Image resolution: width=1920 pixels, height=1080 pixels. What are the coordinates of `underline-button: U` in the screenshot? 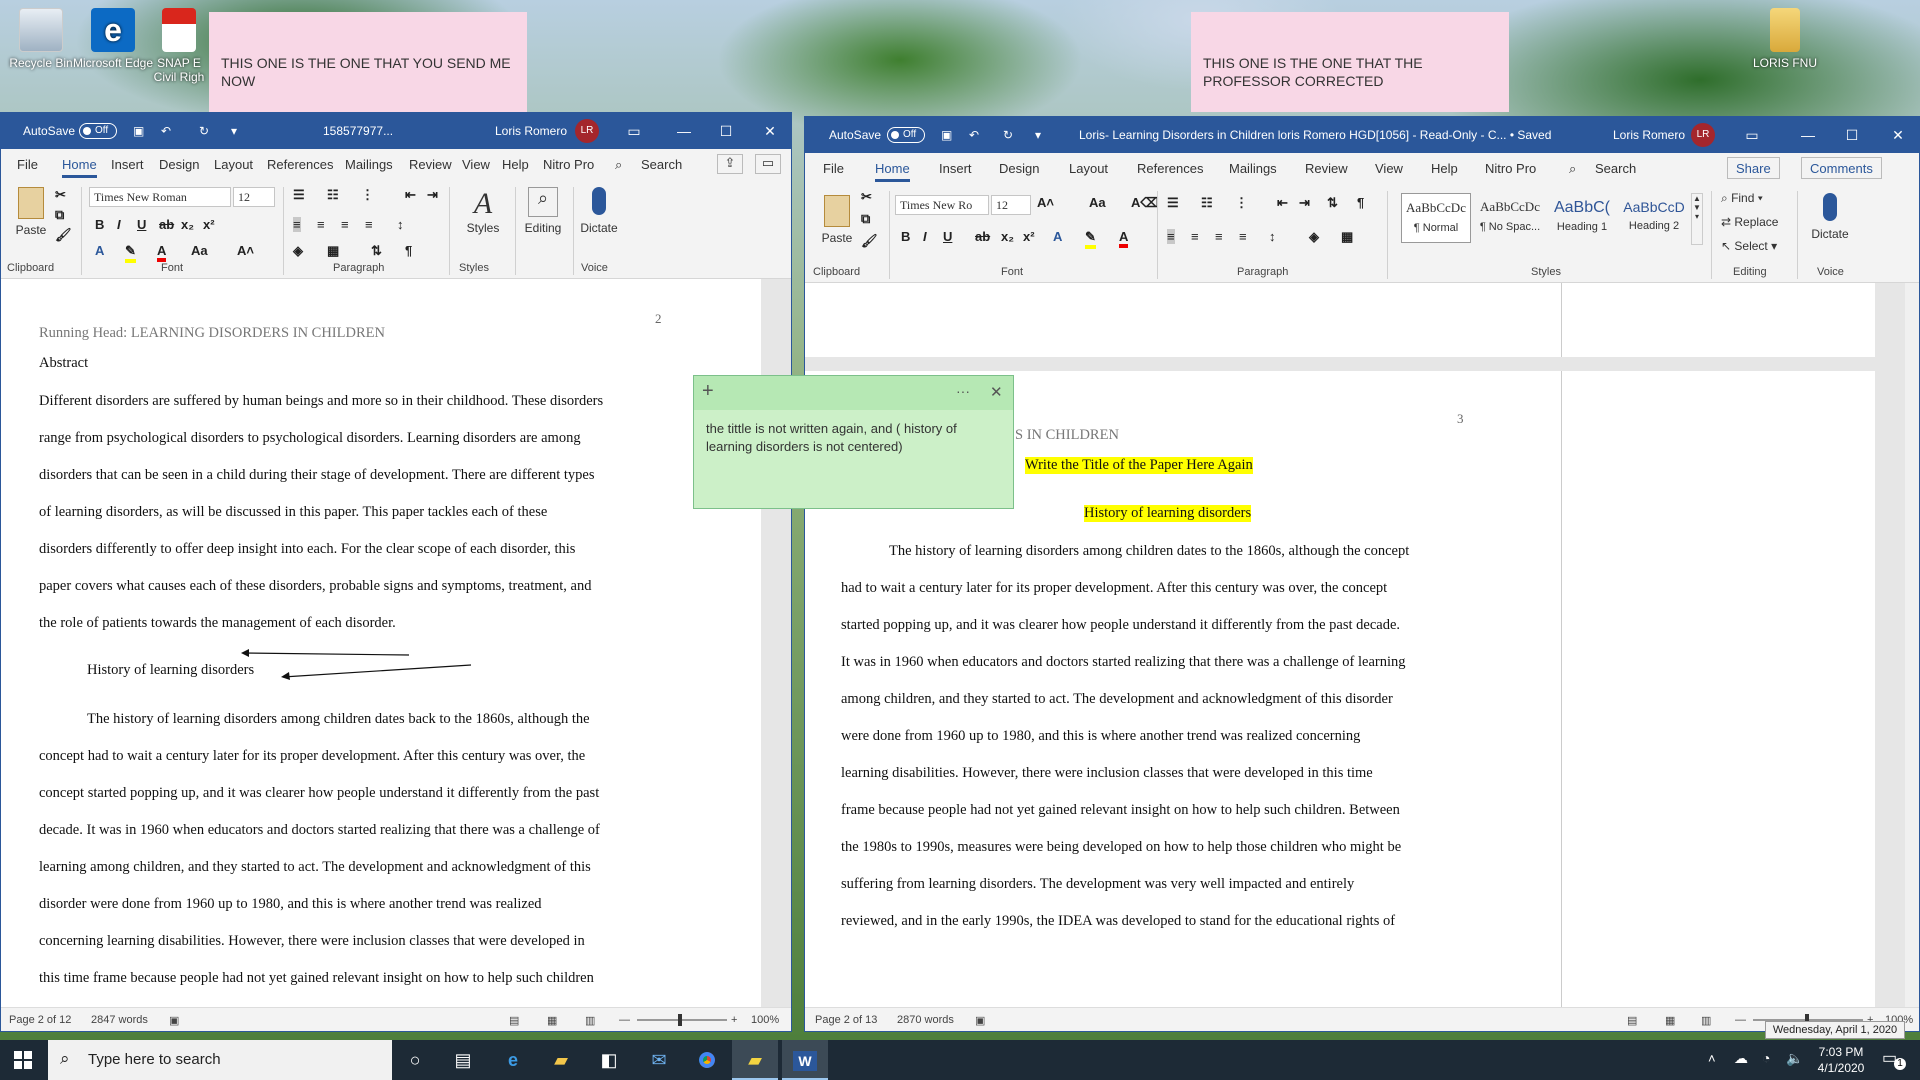 It's located at (141, 224).